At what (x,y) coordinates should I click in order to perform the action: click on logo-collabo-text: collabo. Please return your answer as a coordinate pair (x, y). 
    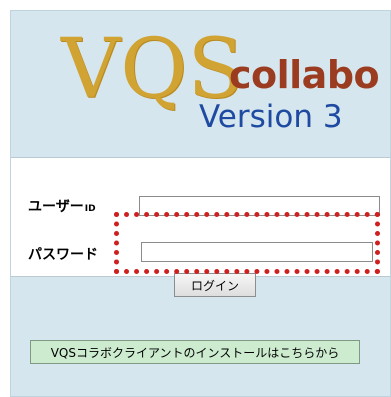
    Looking at the image, I should click on (304, 75).